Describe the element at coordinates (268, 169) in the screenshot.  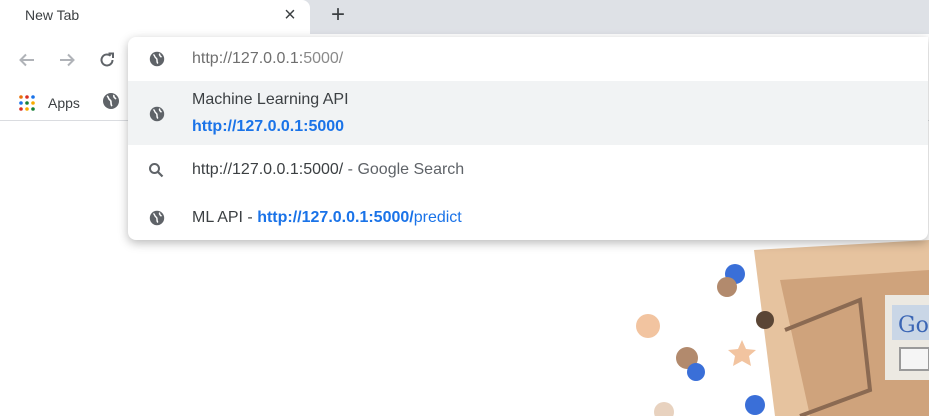
I see `search-query: http://127.0.0.1:5000/` at that location.